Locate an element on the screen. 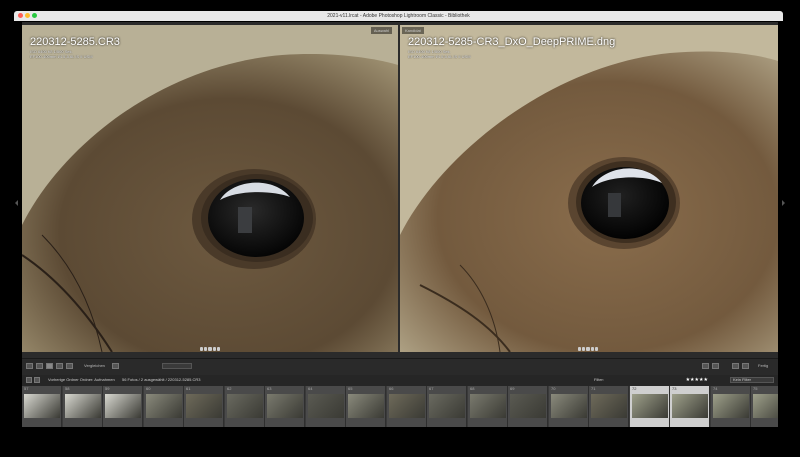 This screenshot has width=800, height=457. filmstrip-cell-number: 59 is located at coordinates (107, 388).